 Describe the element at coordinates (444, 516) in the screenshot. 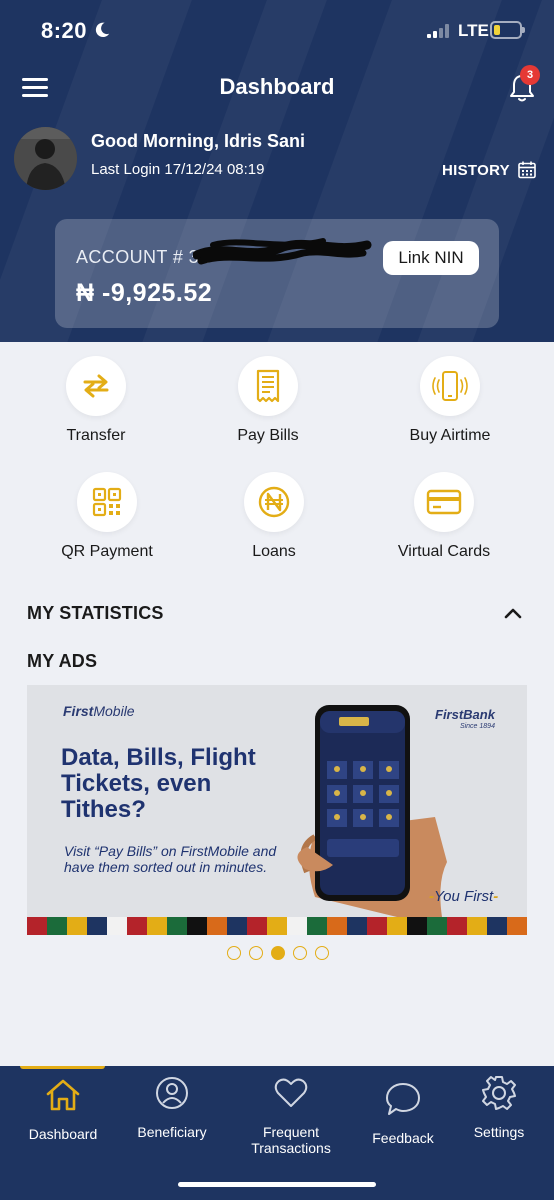

I see `virtual-cards-action: Virtual Cards` at that location.